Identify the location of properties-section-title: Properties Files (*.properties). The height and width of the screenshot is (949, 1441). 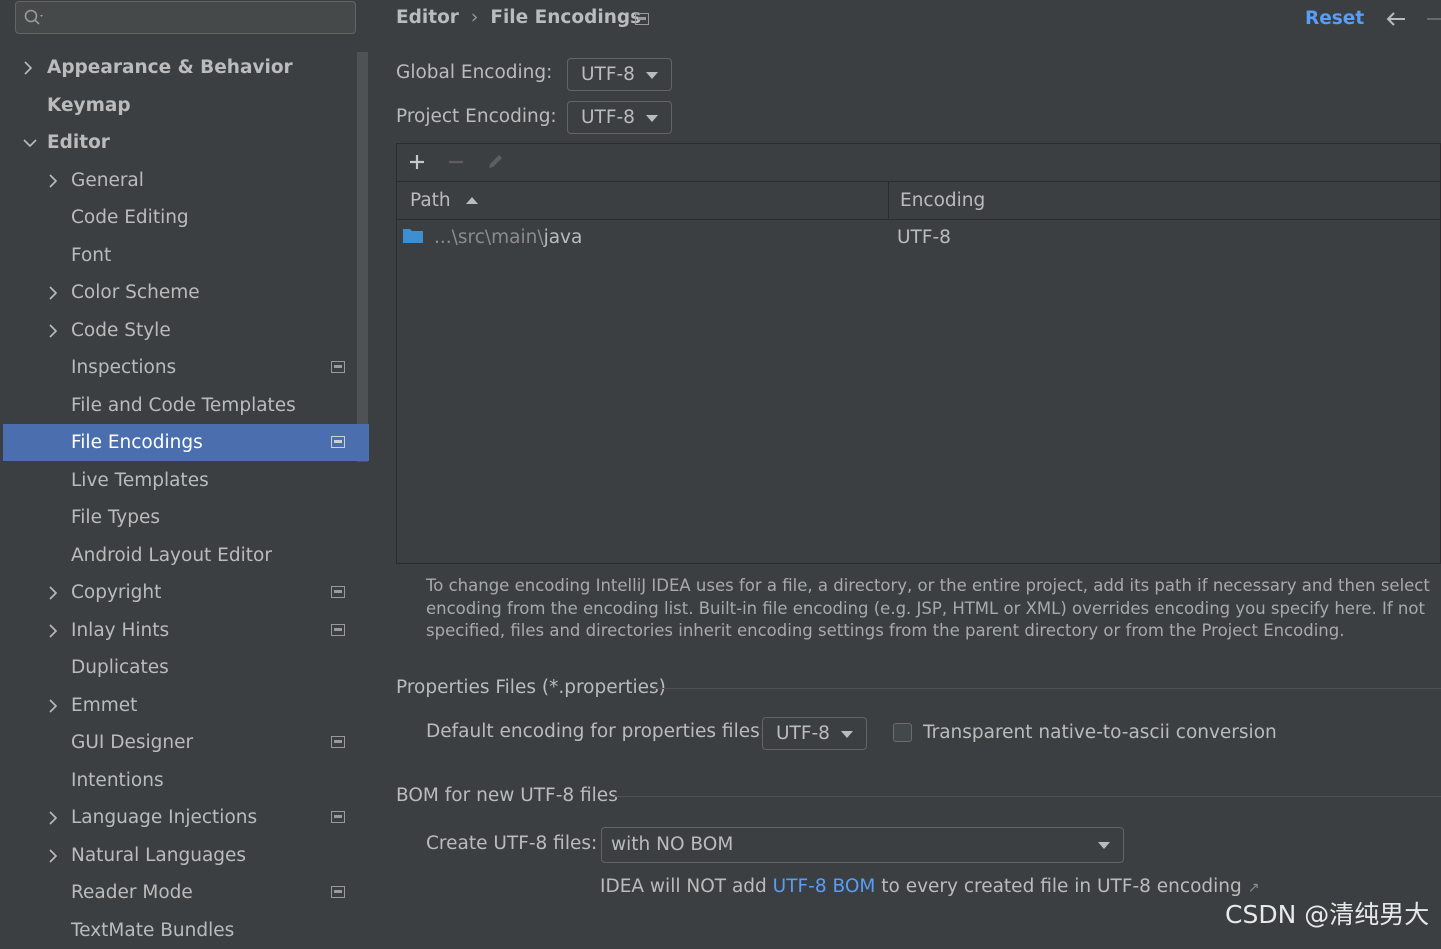
(531, 687).